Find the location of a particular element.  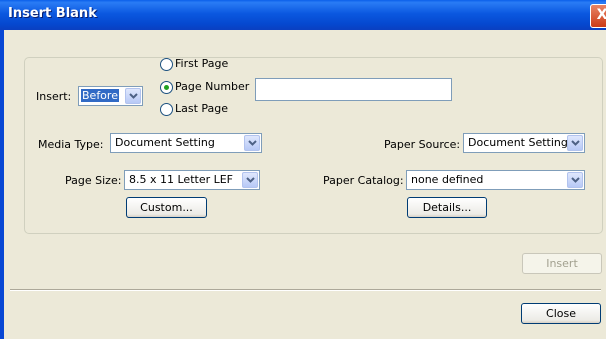

media-type-select: Document Setting is located at coordinates (186, 143).